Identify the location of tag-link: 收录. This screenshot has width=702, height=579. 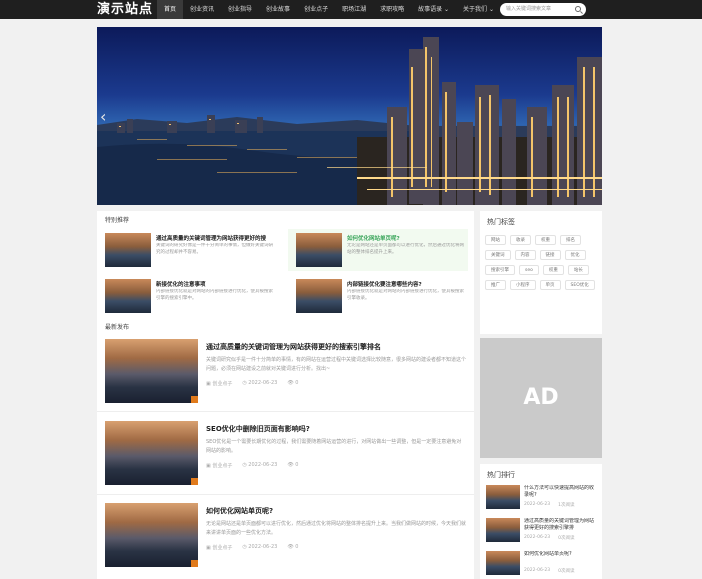
(520, 240).